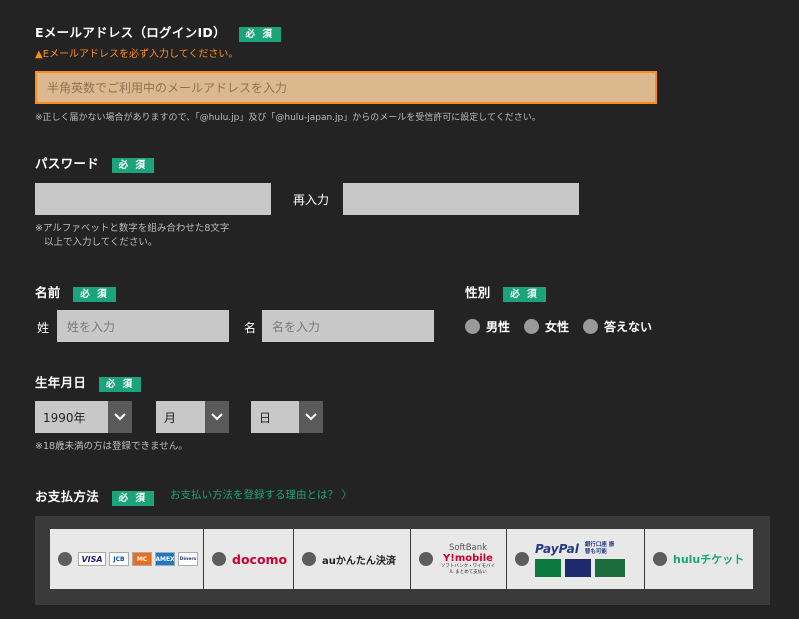 The image size is (799, 619). I want to click on payment-option-hulu-ticket: huluチケット, so click(699, 559).